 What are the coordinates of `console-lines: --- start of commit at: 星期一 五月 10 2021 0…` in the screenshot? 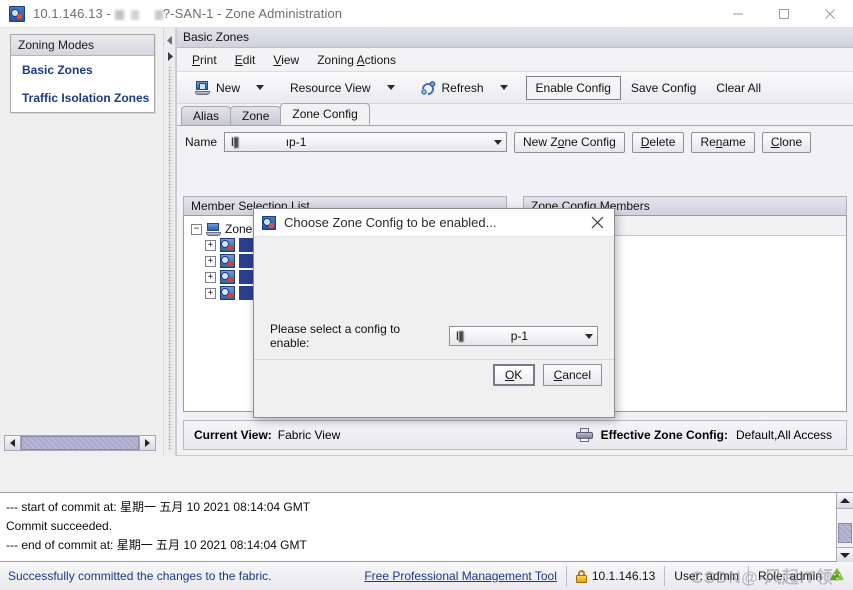 It's located at (426, 526).